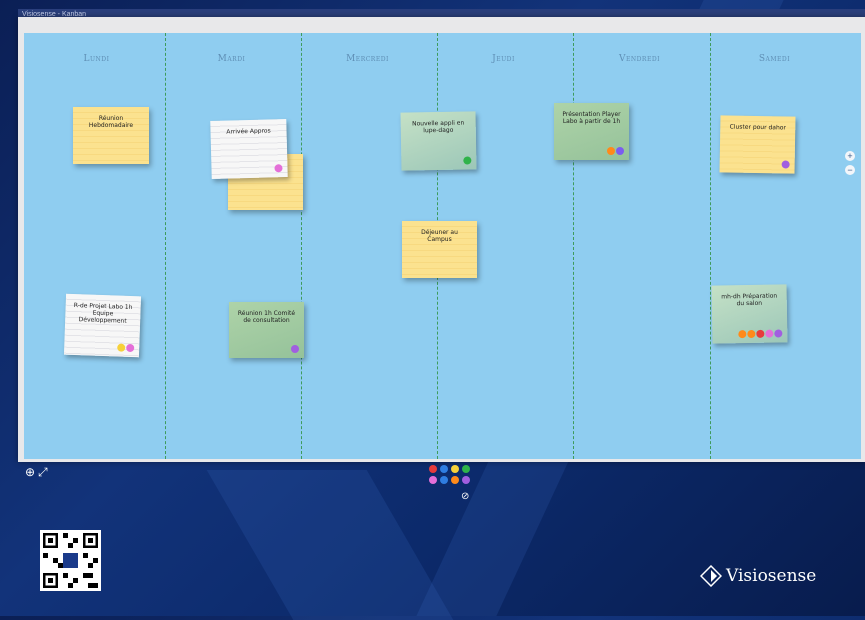  What do you see at coordinates (439, 249) in the screenshot?
I see `sticky-note: Déjeuner au Campus` at bounding box center [439, 249].